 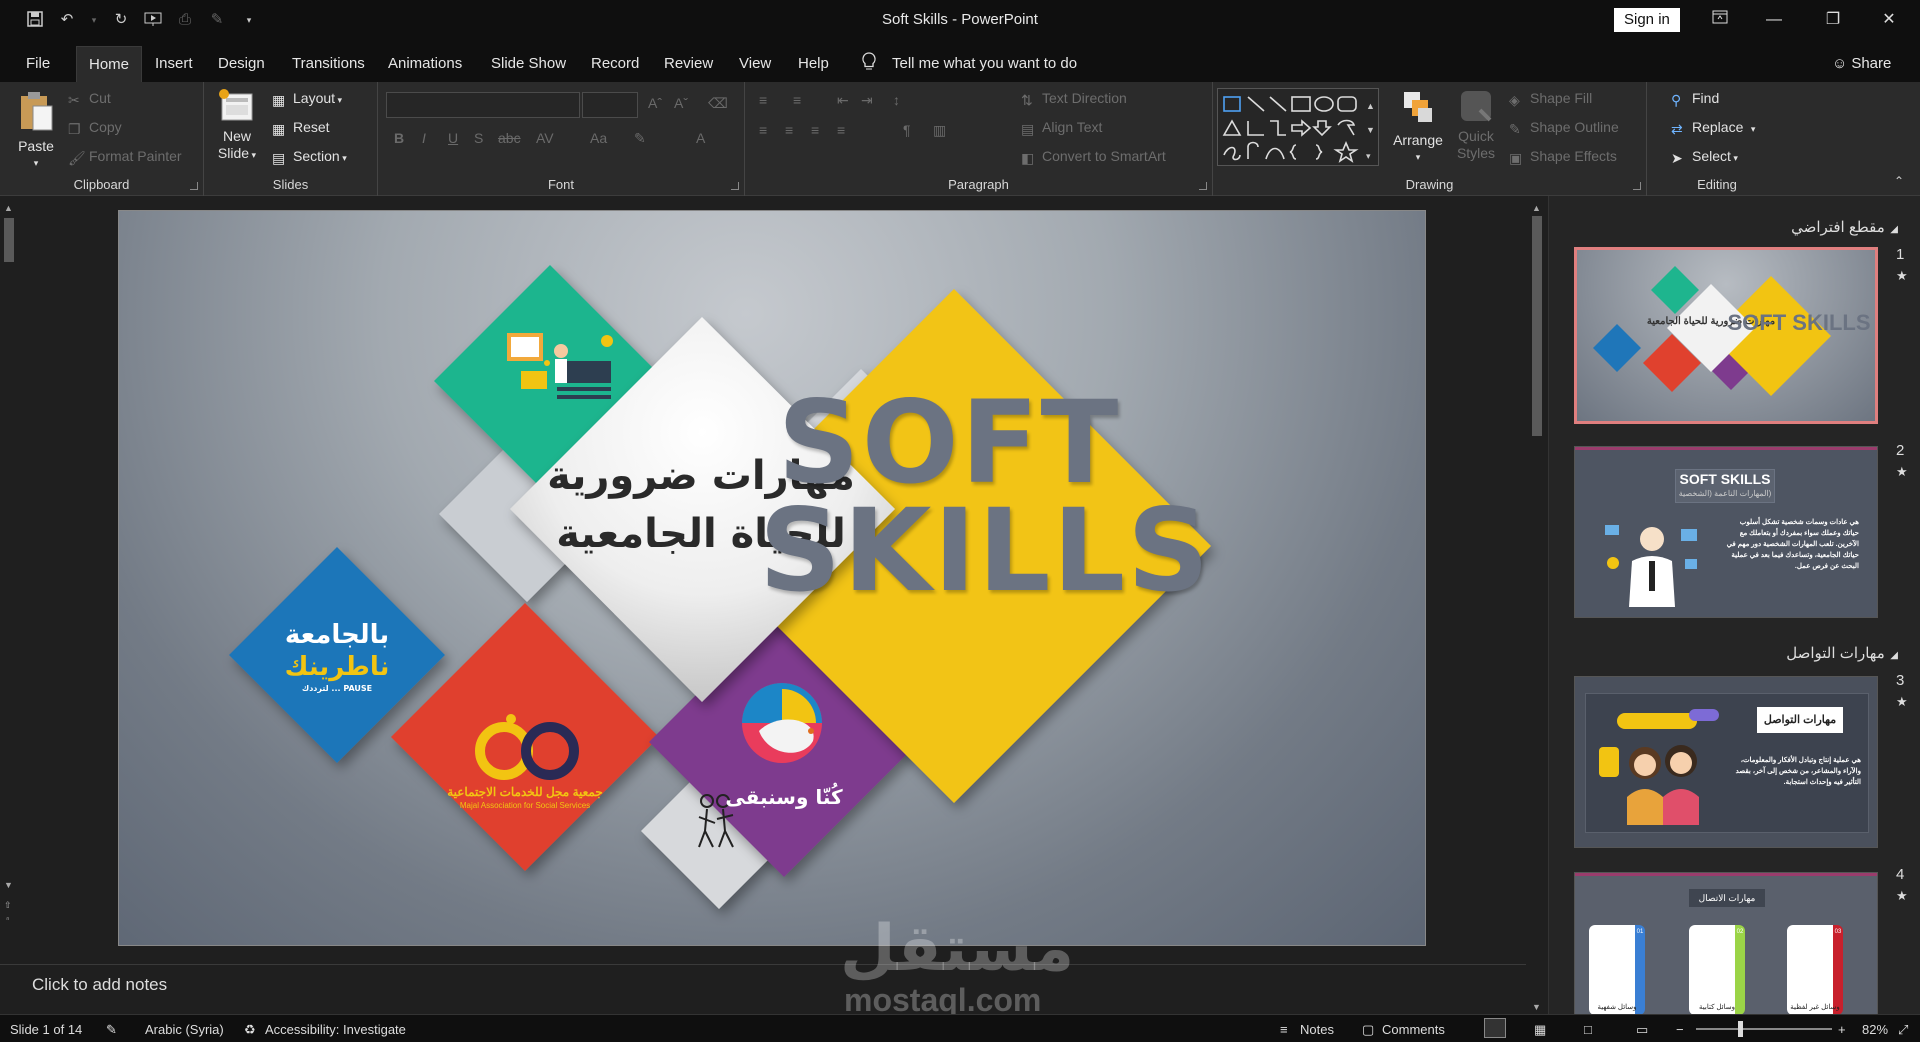 I want to click on section-collapse-icon: ◢, so click(x=1891, y=229).